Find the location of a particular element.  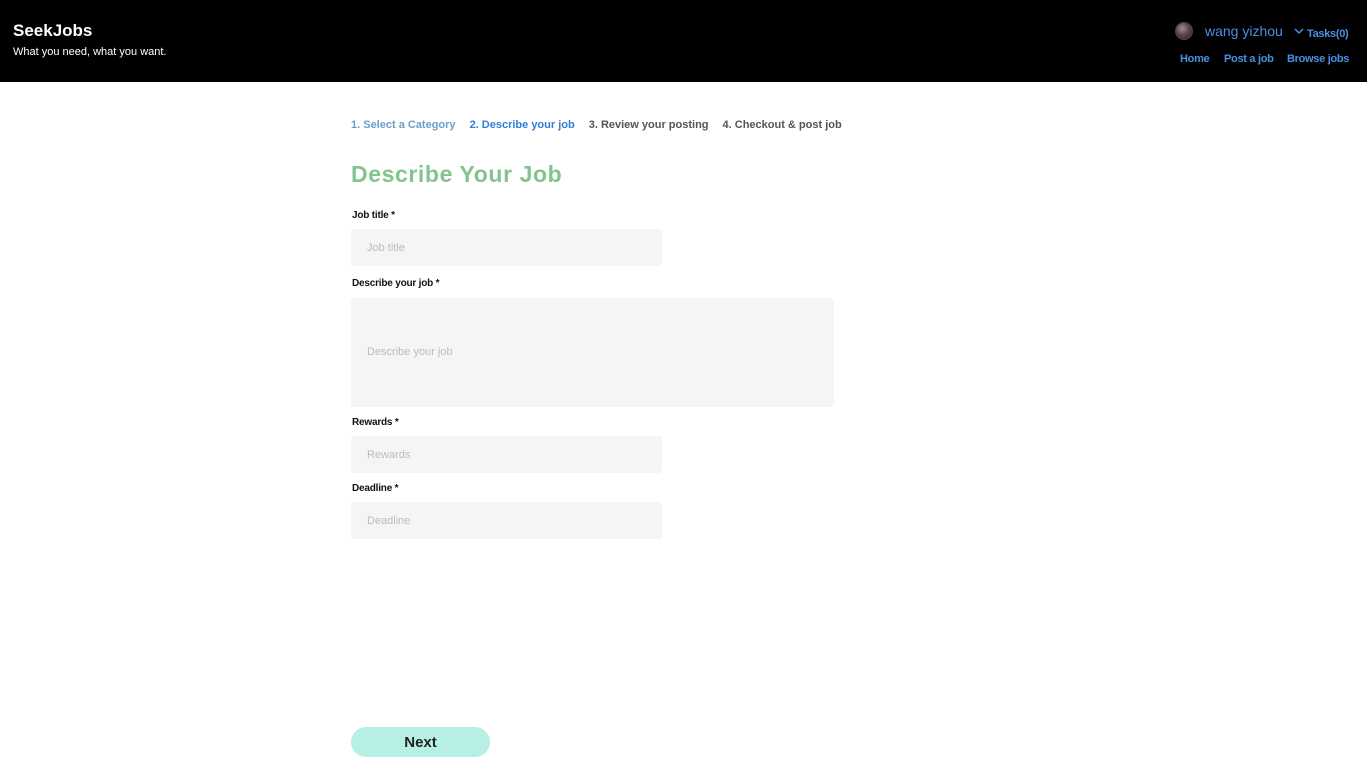

rewards-label: Rewards * is located at coordinates (375, 422).